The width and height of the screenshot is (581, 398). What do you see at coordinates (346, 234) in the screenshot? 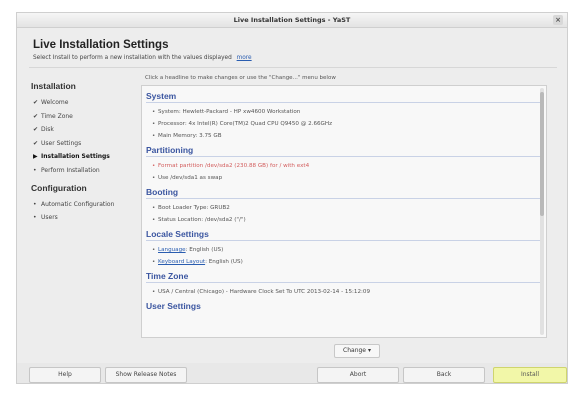
I see `section-locale-heading: Locale Settings` at bounding box center [346, 234].